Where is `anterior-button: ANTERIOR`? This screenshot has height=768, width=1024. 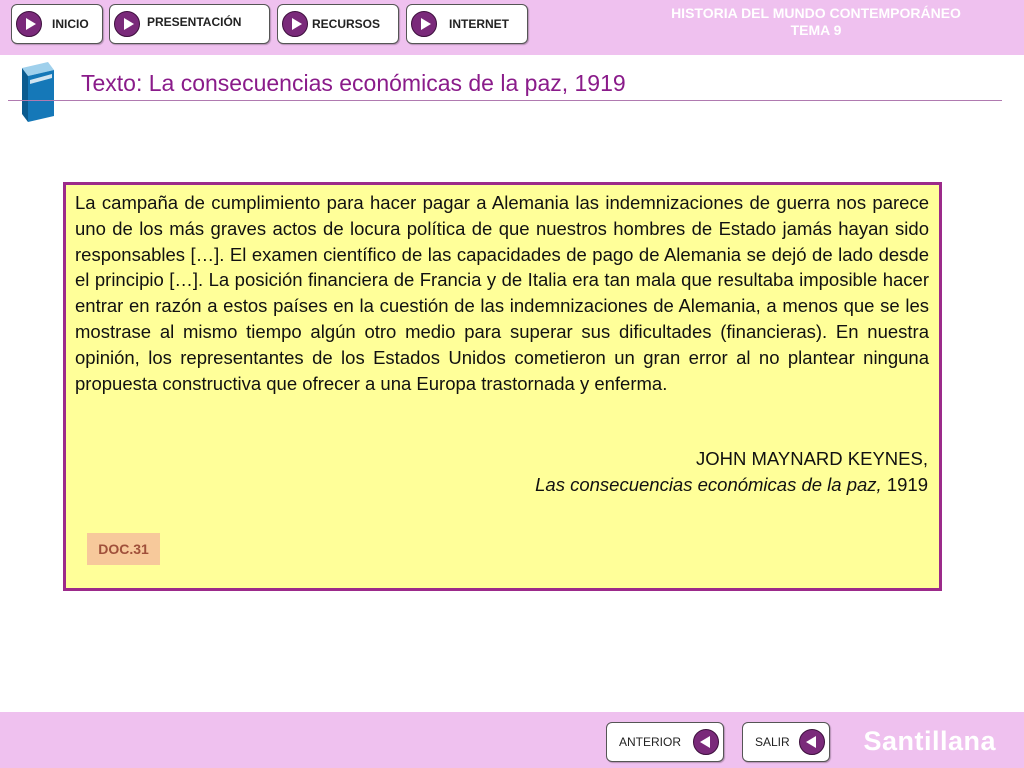
anterior-button: ANTERIOR is located at coordinates (665, 742).